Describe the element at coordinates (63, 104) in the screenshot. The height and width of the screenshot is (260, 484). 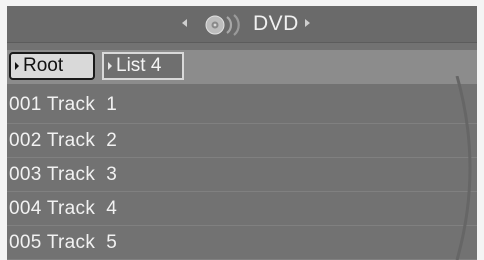
I see `track-label: 001 Track 1` at that location.